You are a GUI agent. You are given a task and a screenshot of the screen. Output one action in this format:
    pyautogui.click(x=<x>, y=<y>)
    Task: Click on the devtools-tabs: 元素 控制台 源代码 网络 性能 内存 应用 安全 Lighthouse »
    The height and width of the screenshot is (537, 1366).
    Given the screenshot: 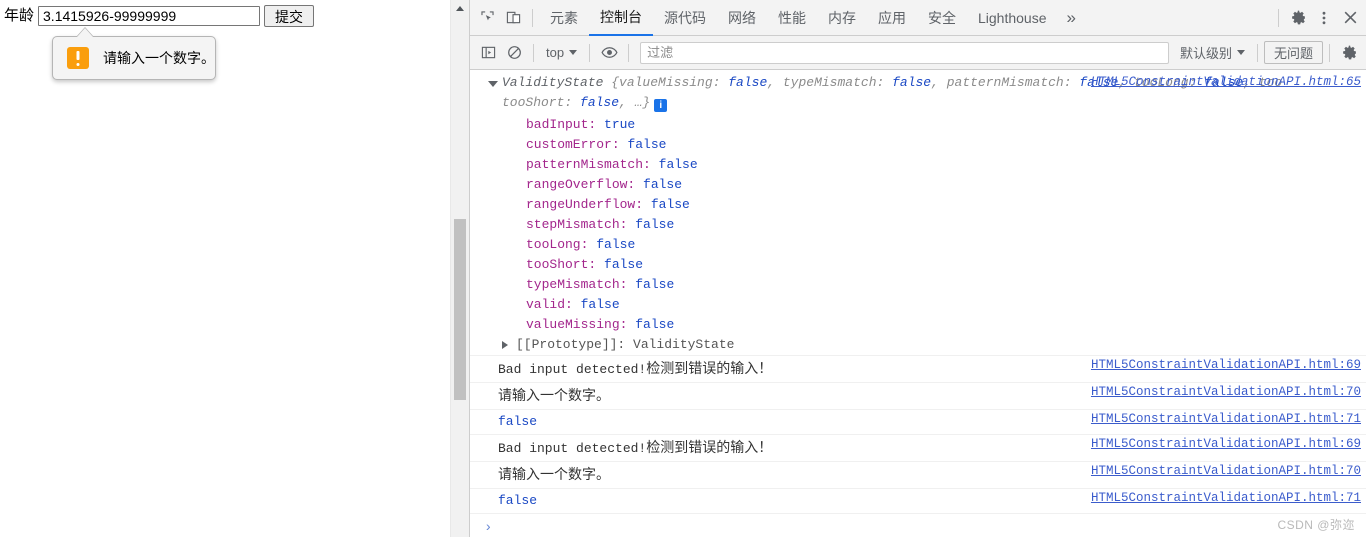 What is the action you would take?
    pyautogui.click(x=812, y=18)
    